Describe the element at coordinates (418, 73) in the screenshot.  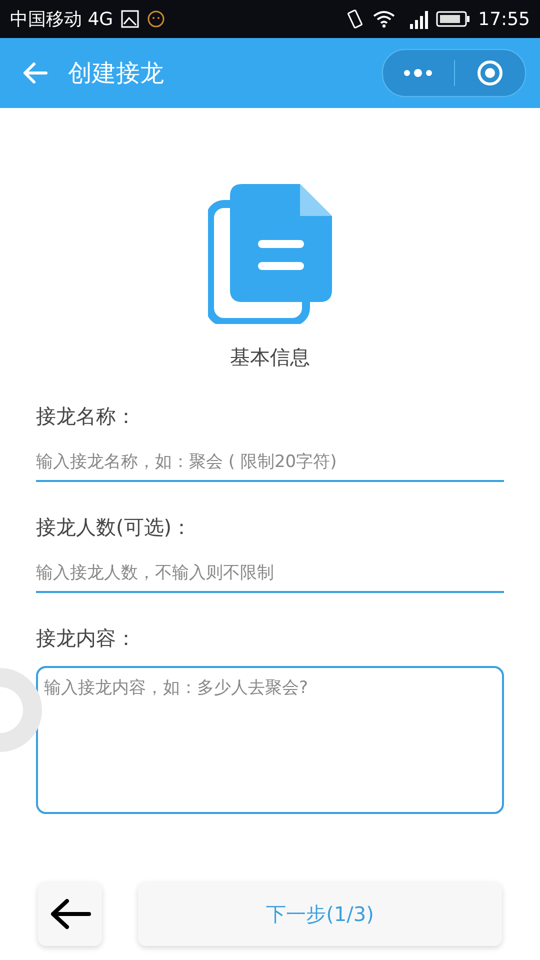
I see `more-icon` at that location.